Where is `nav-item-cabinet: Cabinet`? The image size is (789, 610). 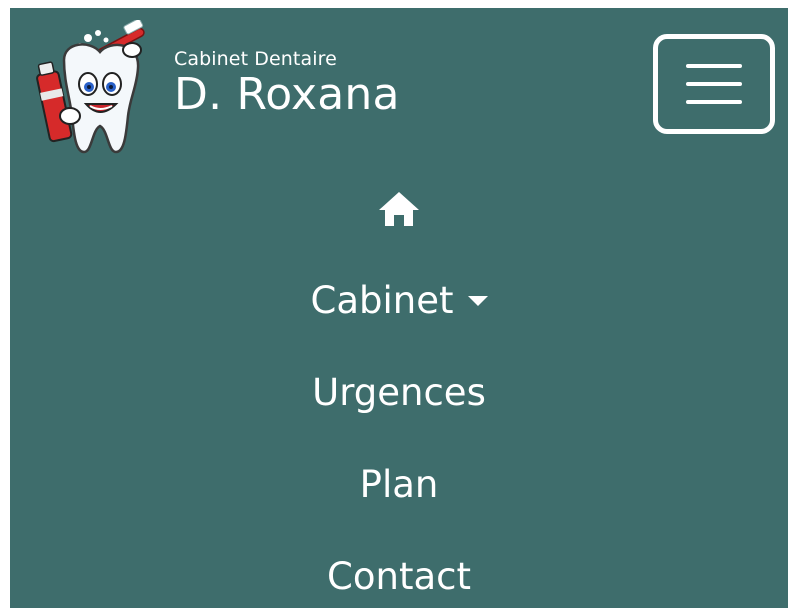
nav-item-cabinet: Cabinet is located at coordinates (399, 300).